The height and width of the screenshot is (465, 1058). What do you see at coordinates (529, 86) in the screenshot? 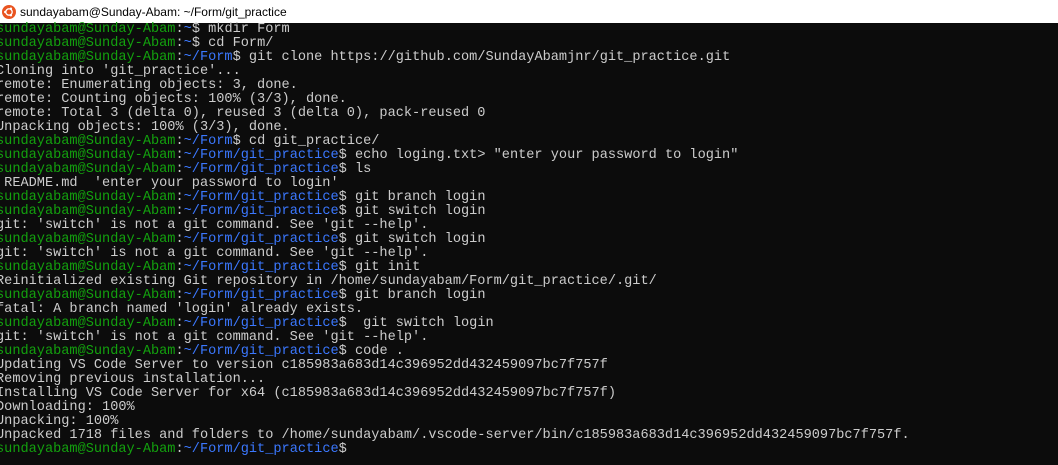
I see `output-line: remote: Enumerating objects: 3, done.` at bounding box center [529, 86].